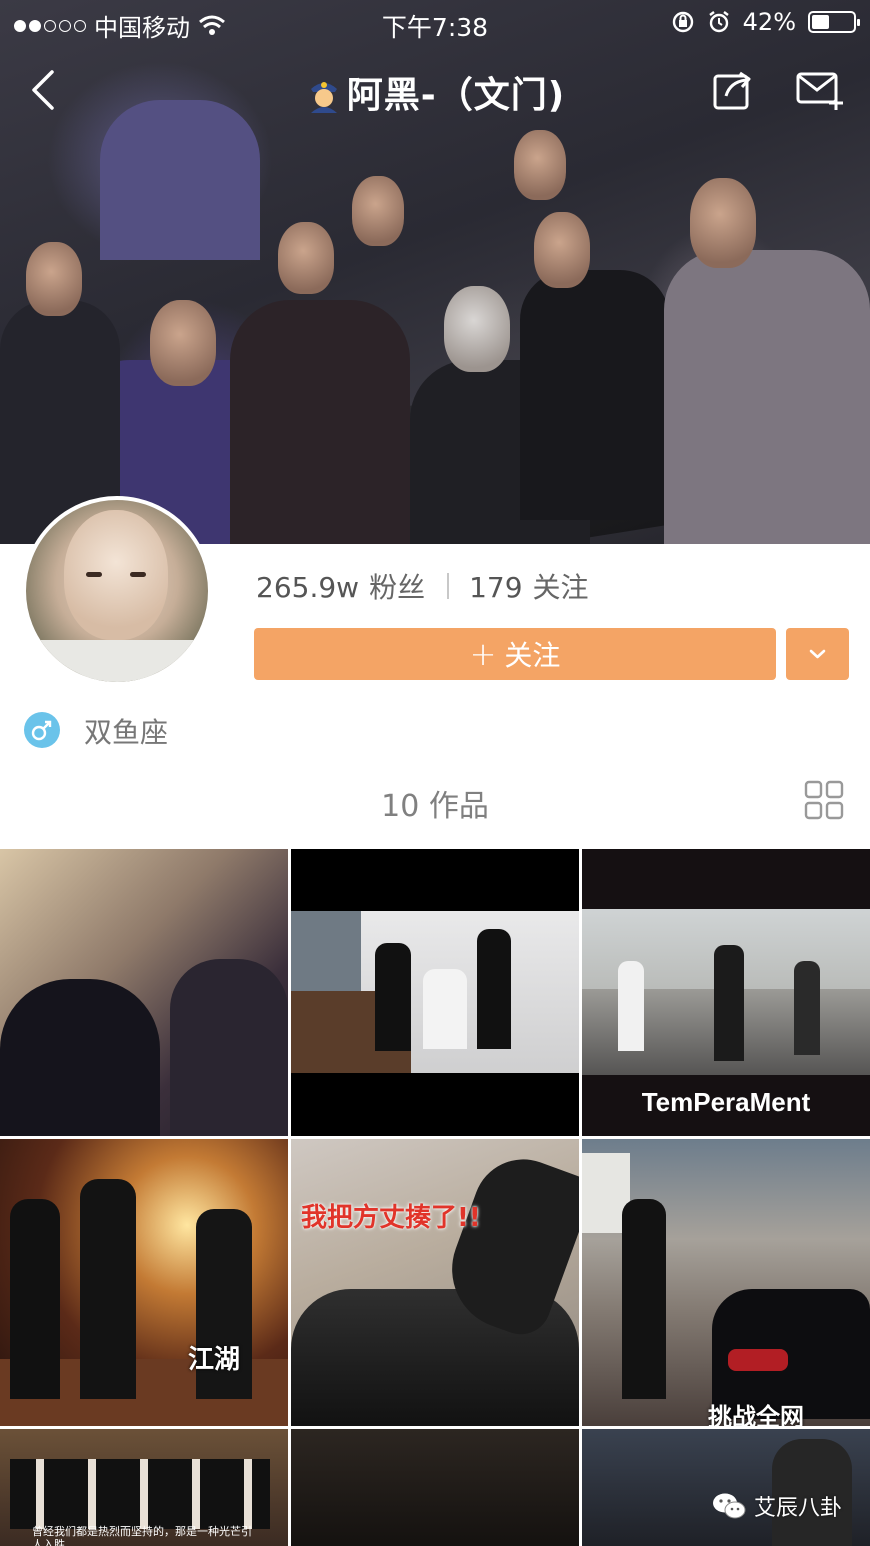  Describe the element at coordinates (456, 95) in the screenshot. I see `profile-name: 阿黑-（文门)` at that location.